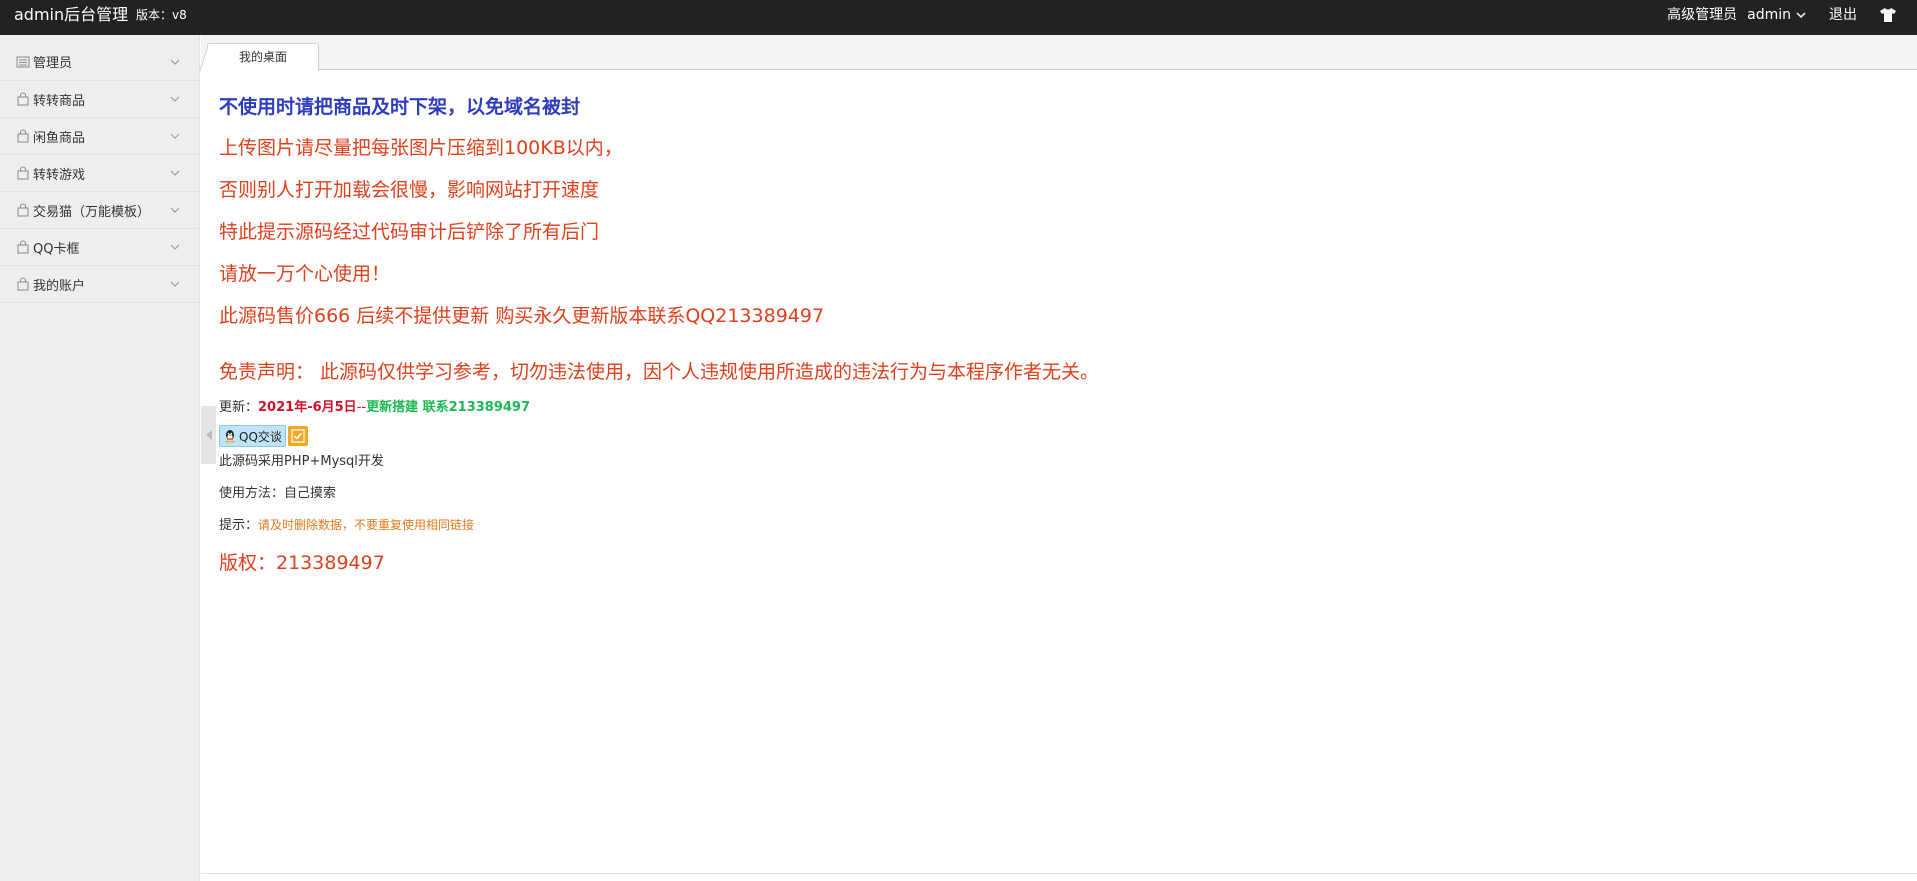 Image resolution: width=1917 pixels, height=881 pixels. Describe the element at coordinates (302, 563) in the screenshot. I see `copyright: 版权：213389497` at that location.